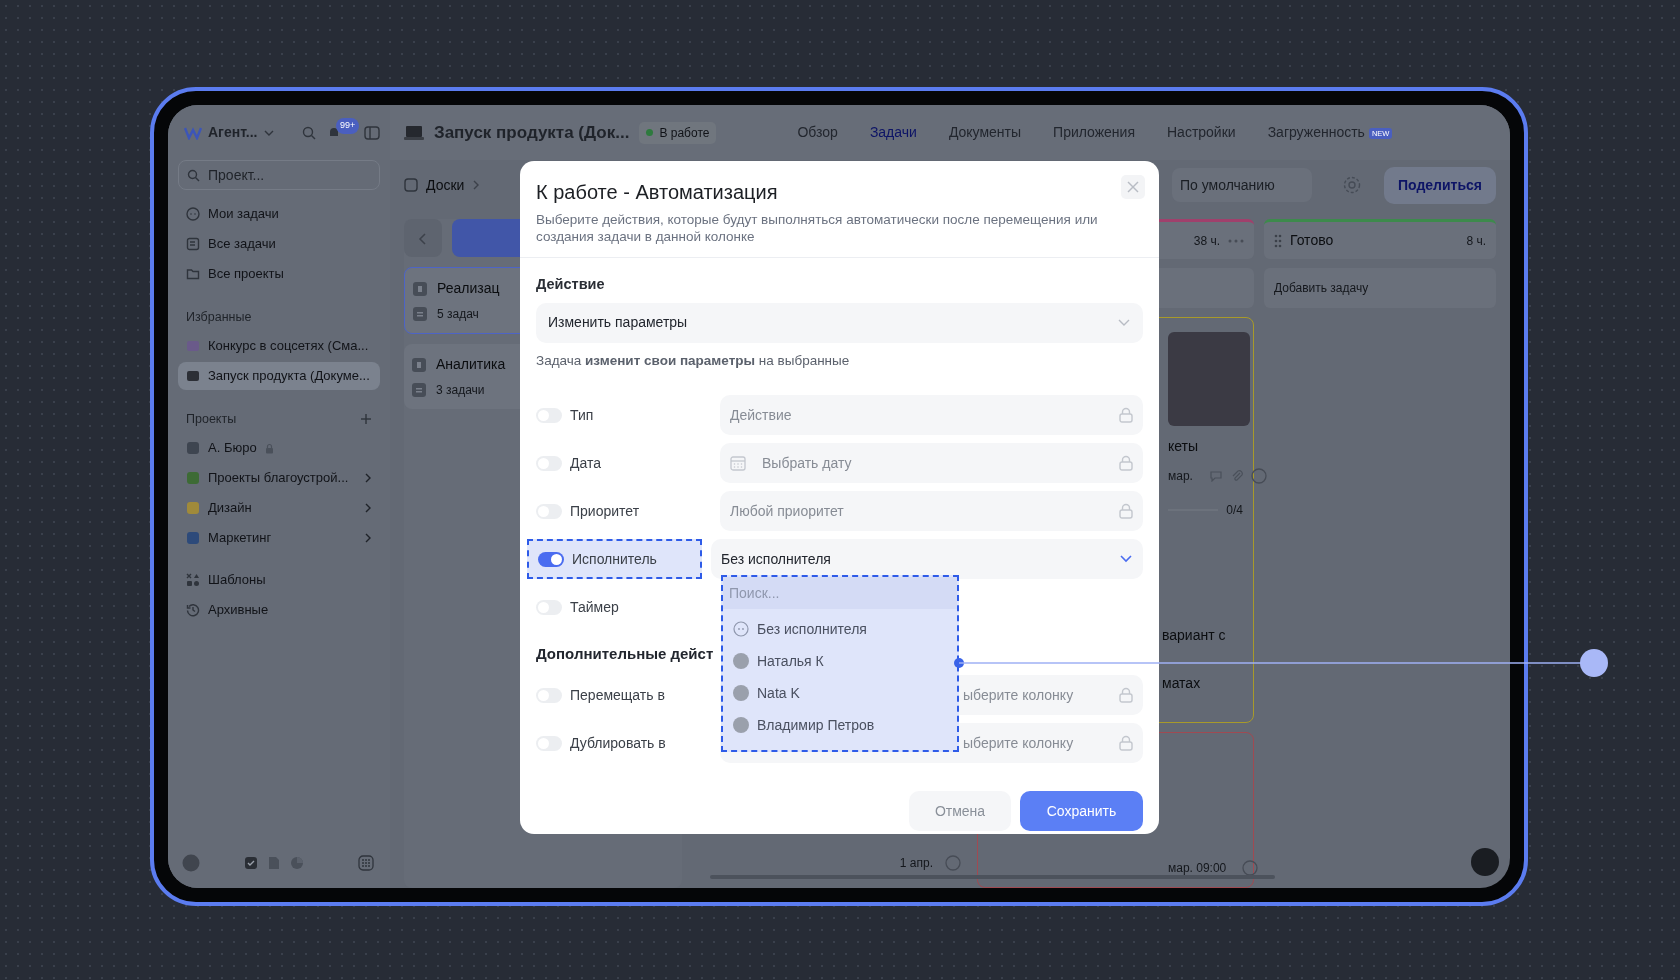 The height and width of the screenshot is (980, 1680). What do you see at coordinates (1206, 241) in the screenshot?
I see `hours-count: 38 ч.` at bounding box center [1206, 241].